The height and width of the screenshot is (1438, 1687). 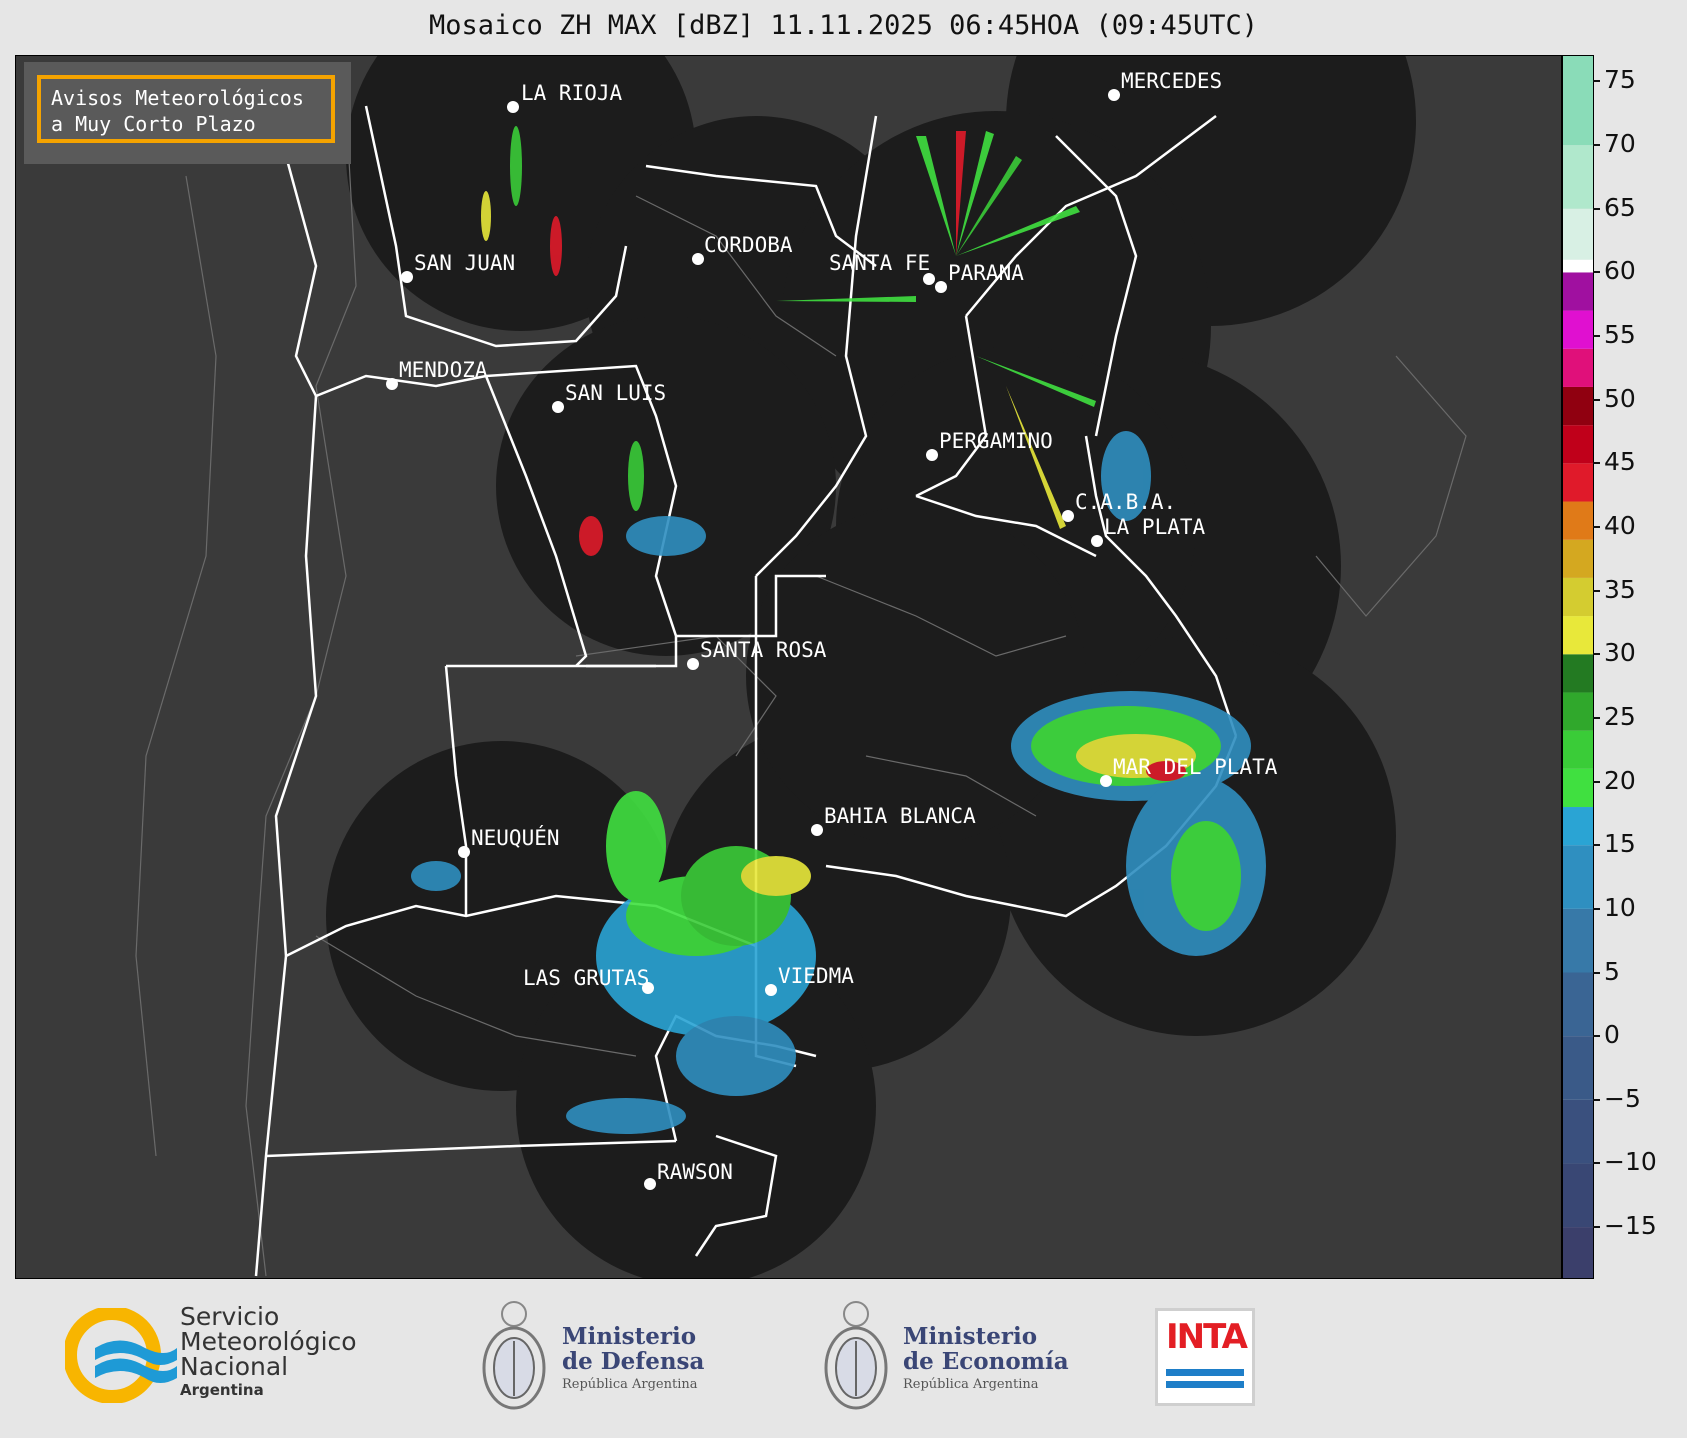 What do you see at coordinates (1614, 461) in the screenshot?
I see `colorbar-tick-label: 45` at bounding box center [1614, 461].